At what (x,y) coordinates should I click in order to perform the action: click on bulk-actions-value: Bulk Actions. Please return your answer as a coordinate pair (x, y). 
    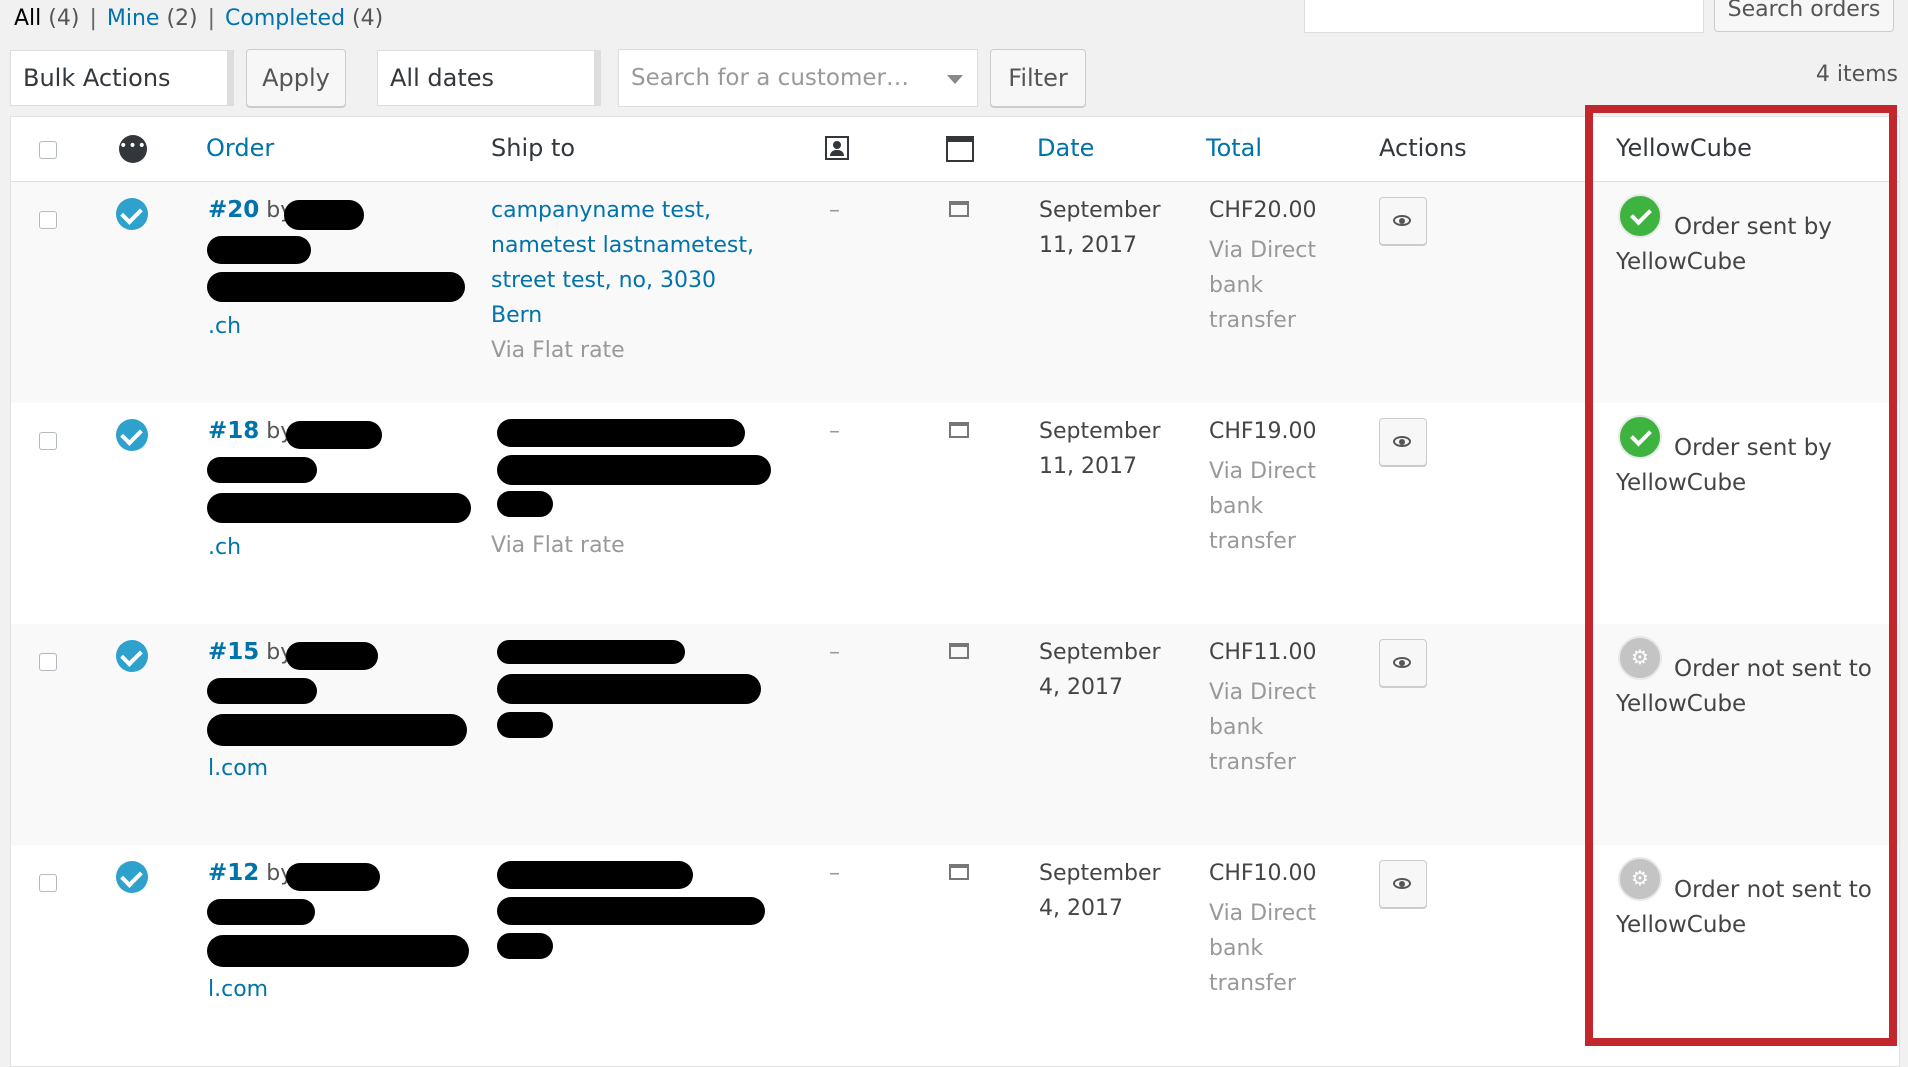
    Looking at the image, I should click on (97, 78).